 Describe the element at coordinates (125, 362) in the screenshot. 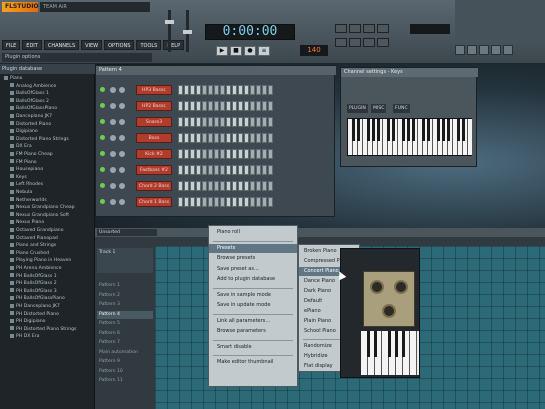

I see `pattern-item: Pattern 9` at that location.